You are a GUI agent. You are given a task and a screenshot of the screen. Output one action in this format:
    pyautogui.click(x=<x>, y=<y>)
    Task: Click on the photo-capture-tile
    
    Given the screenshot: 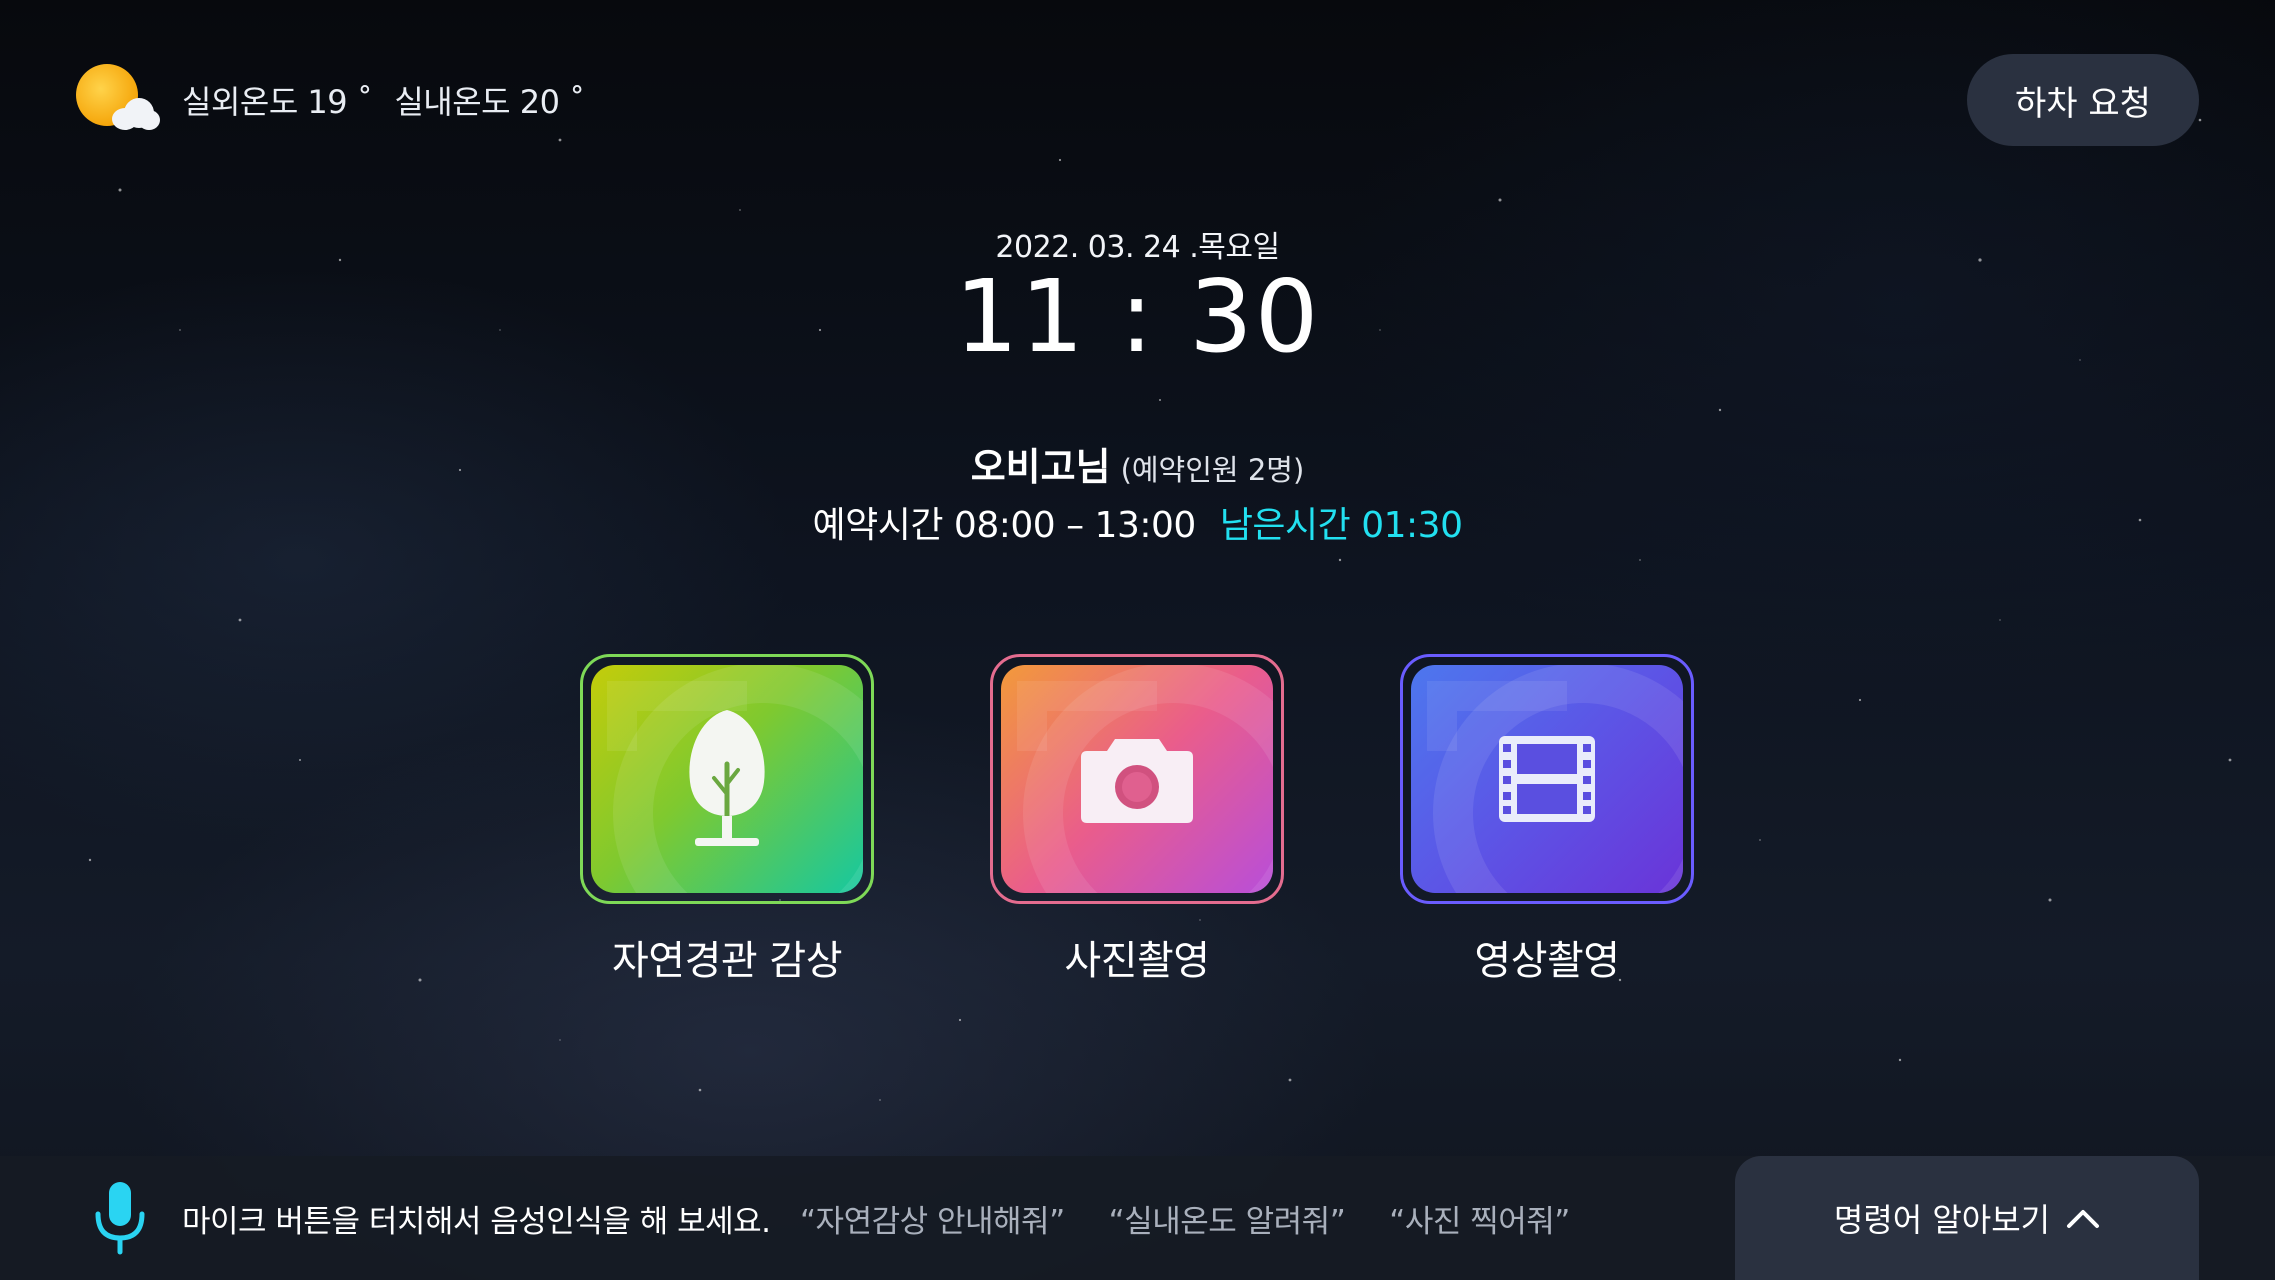 What is the action you would take?
    pyautogui.click(x=1137, y=779)
    